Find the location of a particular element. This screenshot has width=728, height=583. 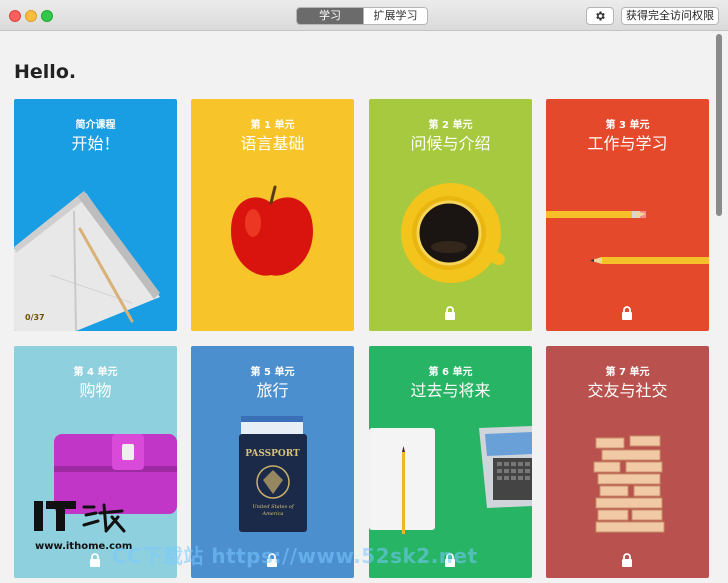

lesson-card-unit-1: 第 1 单元 语言基础 is located at coordinates (272, 215).